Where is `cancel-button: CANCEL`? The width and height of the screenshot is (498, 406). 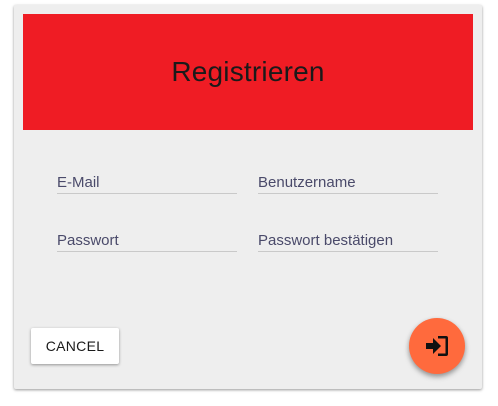 cancel-button: CANCEL is located at coordinates (75, 346).